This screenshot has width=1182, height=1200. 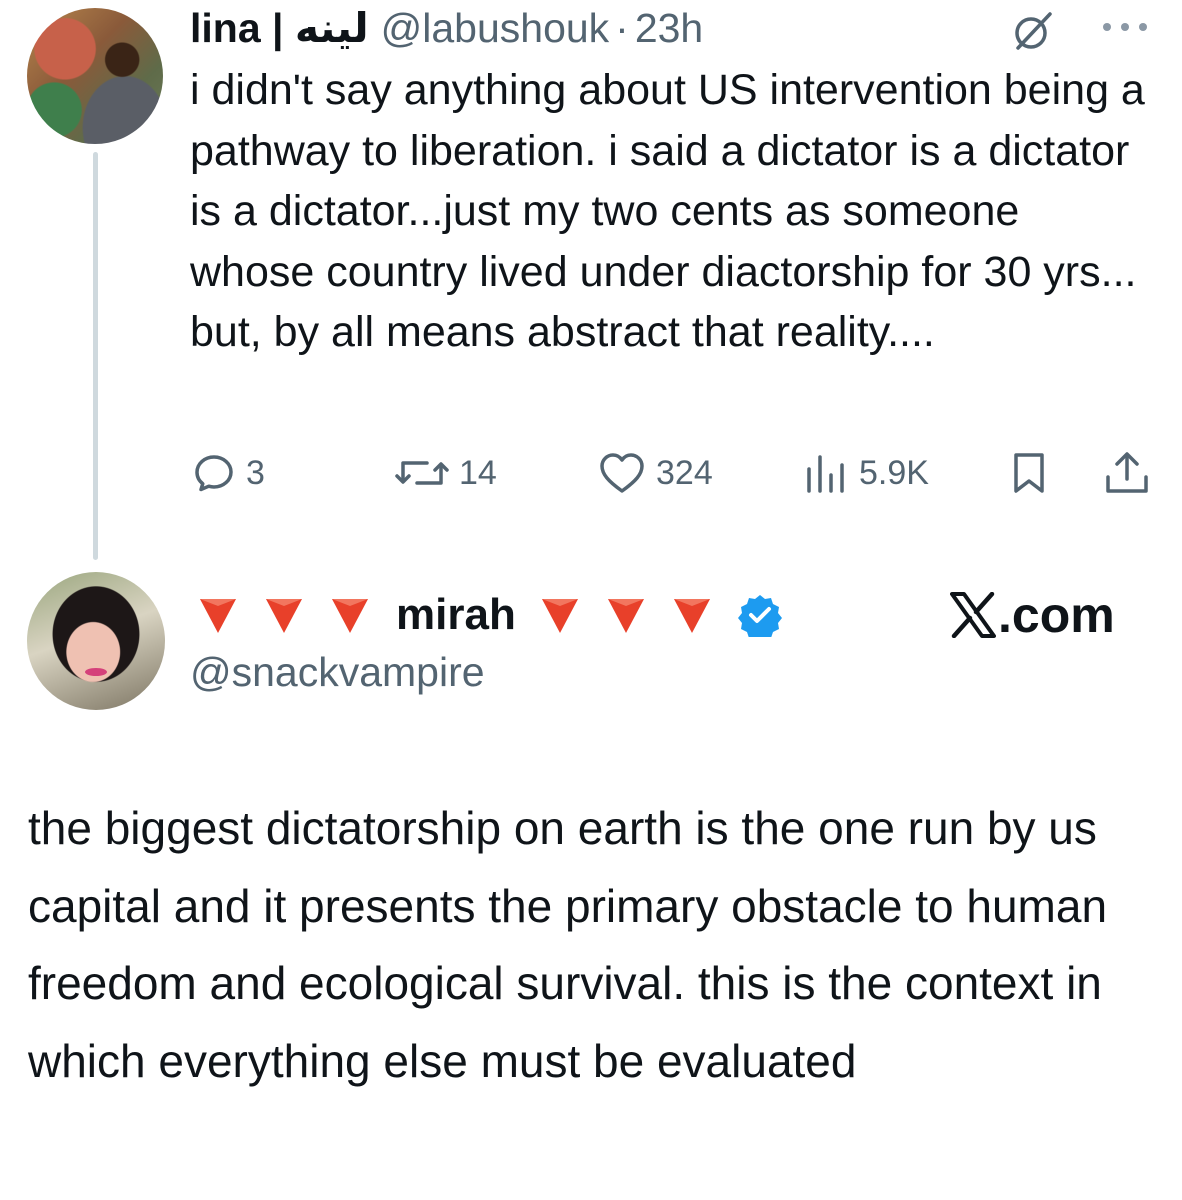 I want to click on quoted-author-handle: @snackvampire, so click(x=337, y=672).